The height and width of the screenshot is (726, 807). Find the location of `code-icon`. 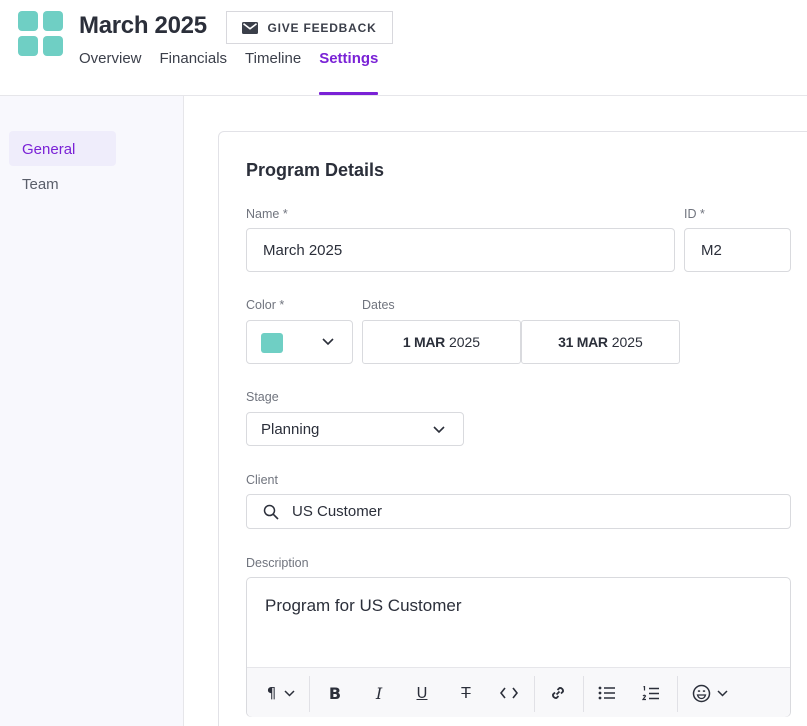

code-icon is located at coordinates (509, 693).